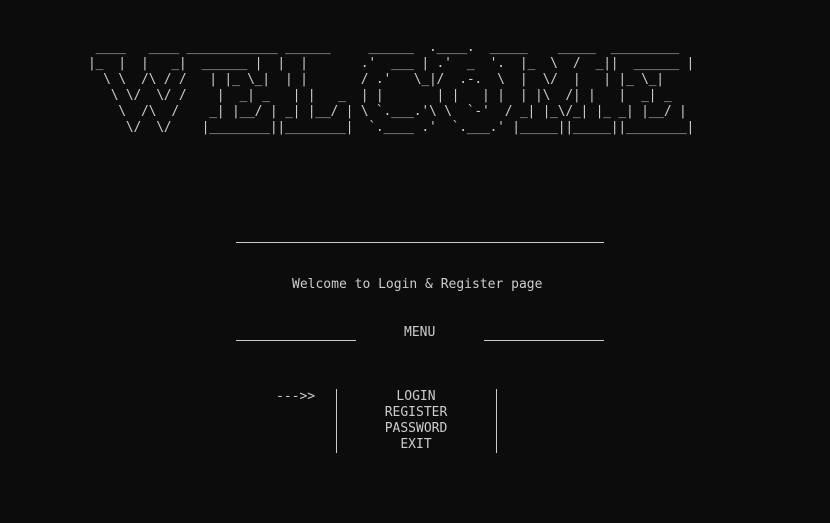  What do you see at coordinates (544, 340) in the screenshot?
I see `menu-divider-right` at bounding box center [544, 340].